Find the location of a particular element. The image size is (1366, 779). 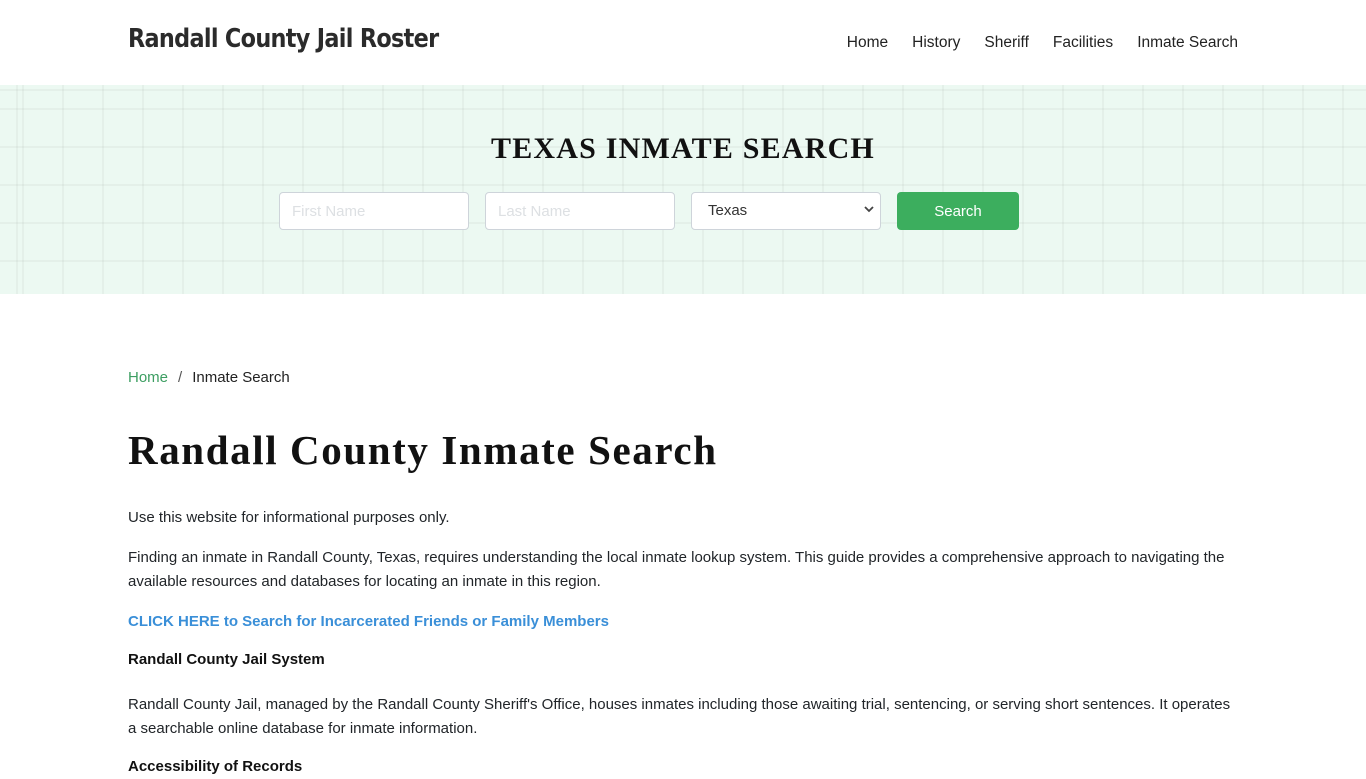

nav-history: History is located at coordinates (936, 43).